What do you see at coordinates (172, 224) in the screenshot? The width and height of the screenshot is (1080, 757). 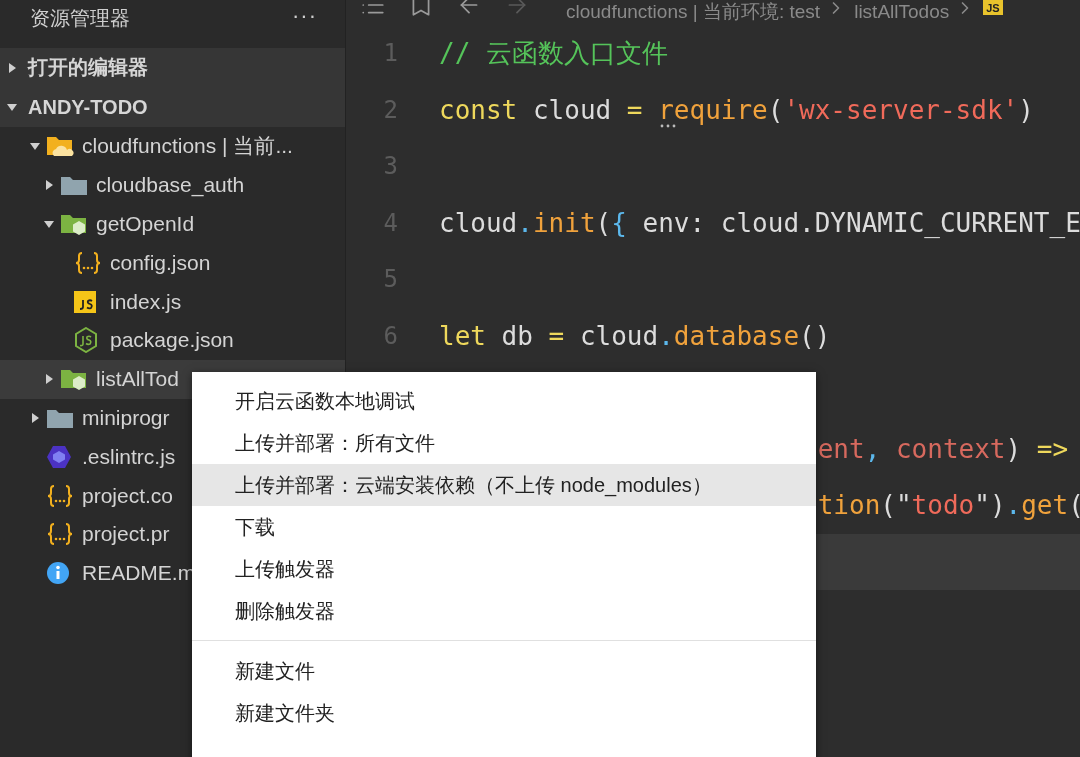 I see `tree-item: getOpenId` at bounding box center [172, 224].